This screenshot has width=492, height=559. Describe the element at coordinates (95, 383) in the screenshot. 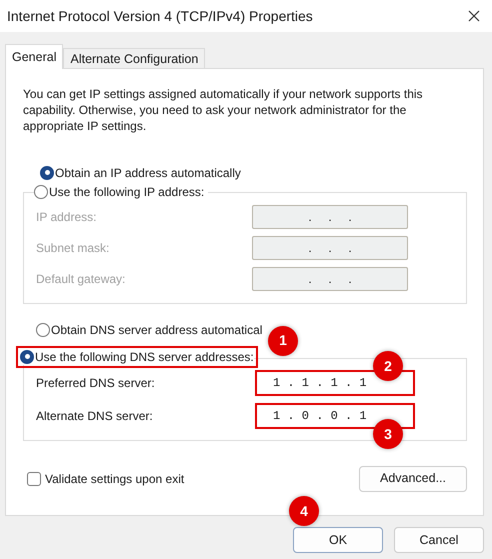

I see `field-label: Preferred DNS server:` at that location.